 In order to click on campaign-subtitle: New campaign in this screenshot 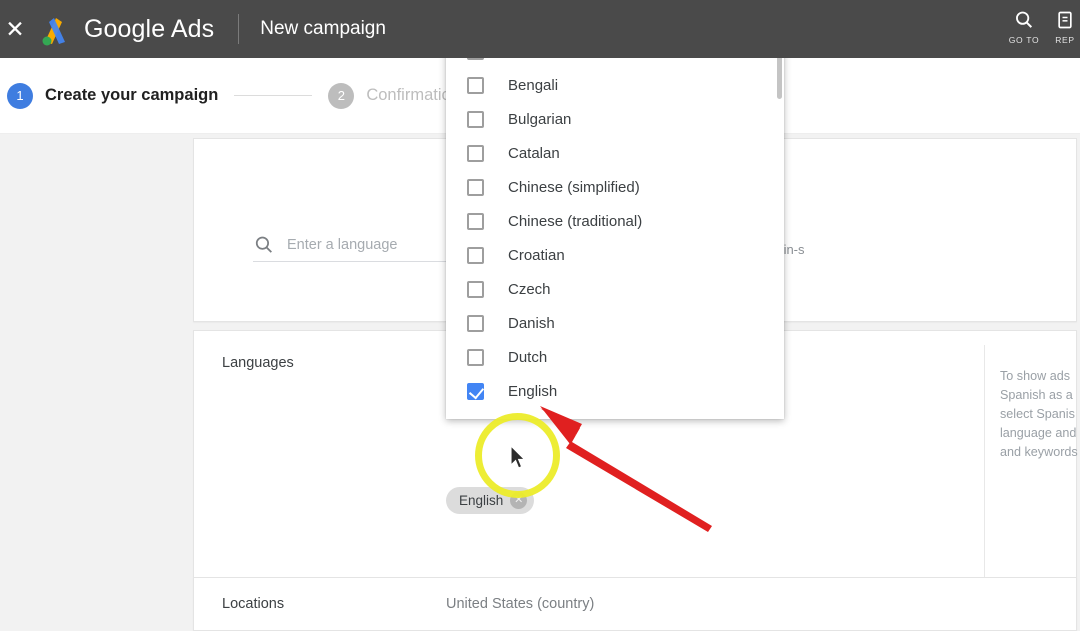, I will do `click(323, 28)`.